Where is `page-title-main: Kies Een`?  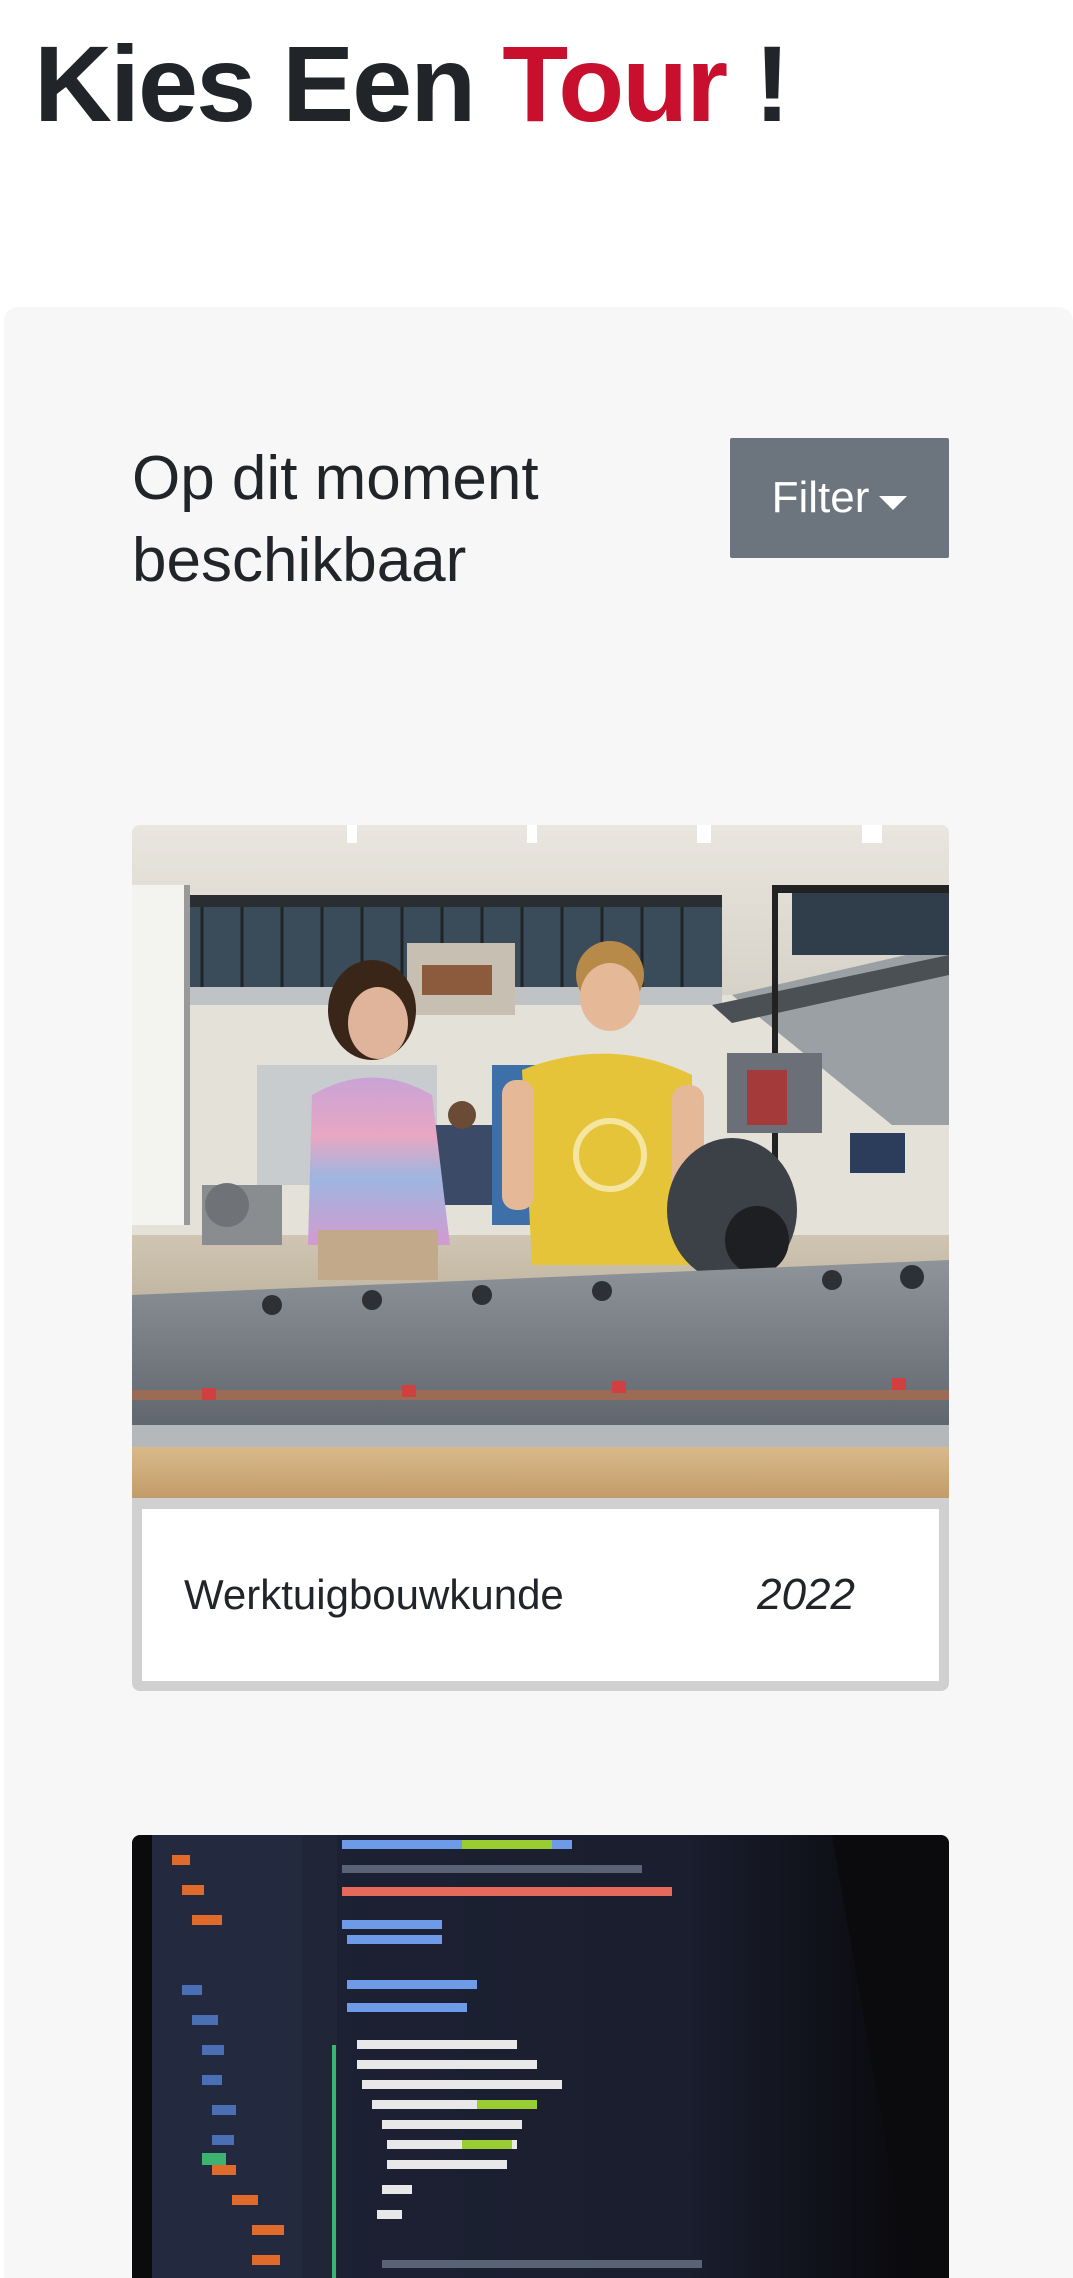 page-title-main: Kies Een is located at coordinates (255, 83).